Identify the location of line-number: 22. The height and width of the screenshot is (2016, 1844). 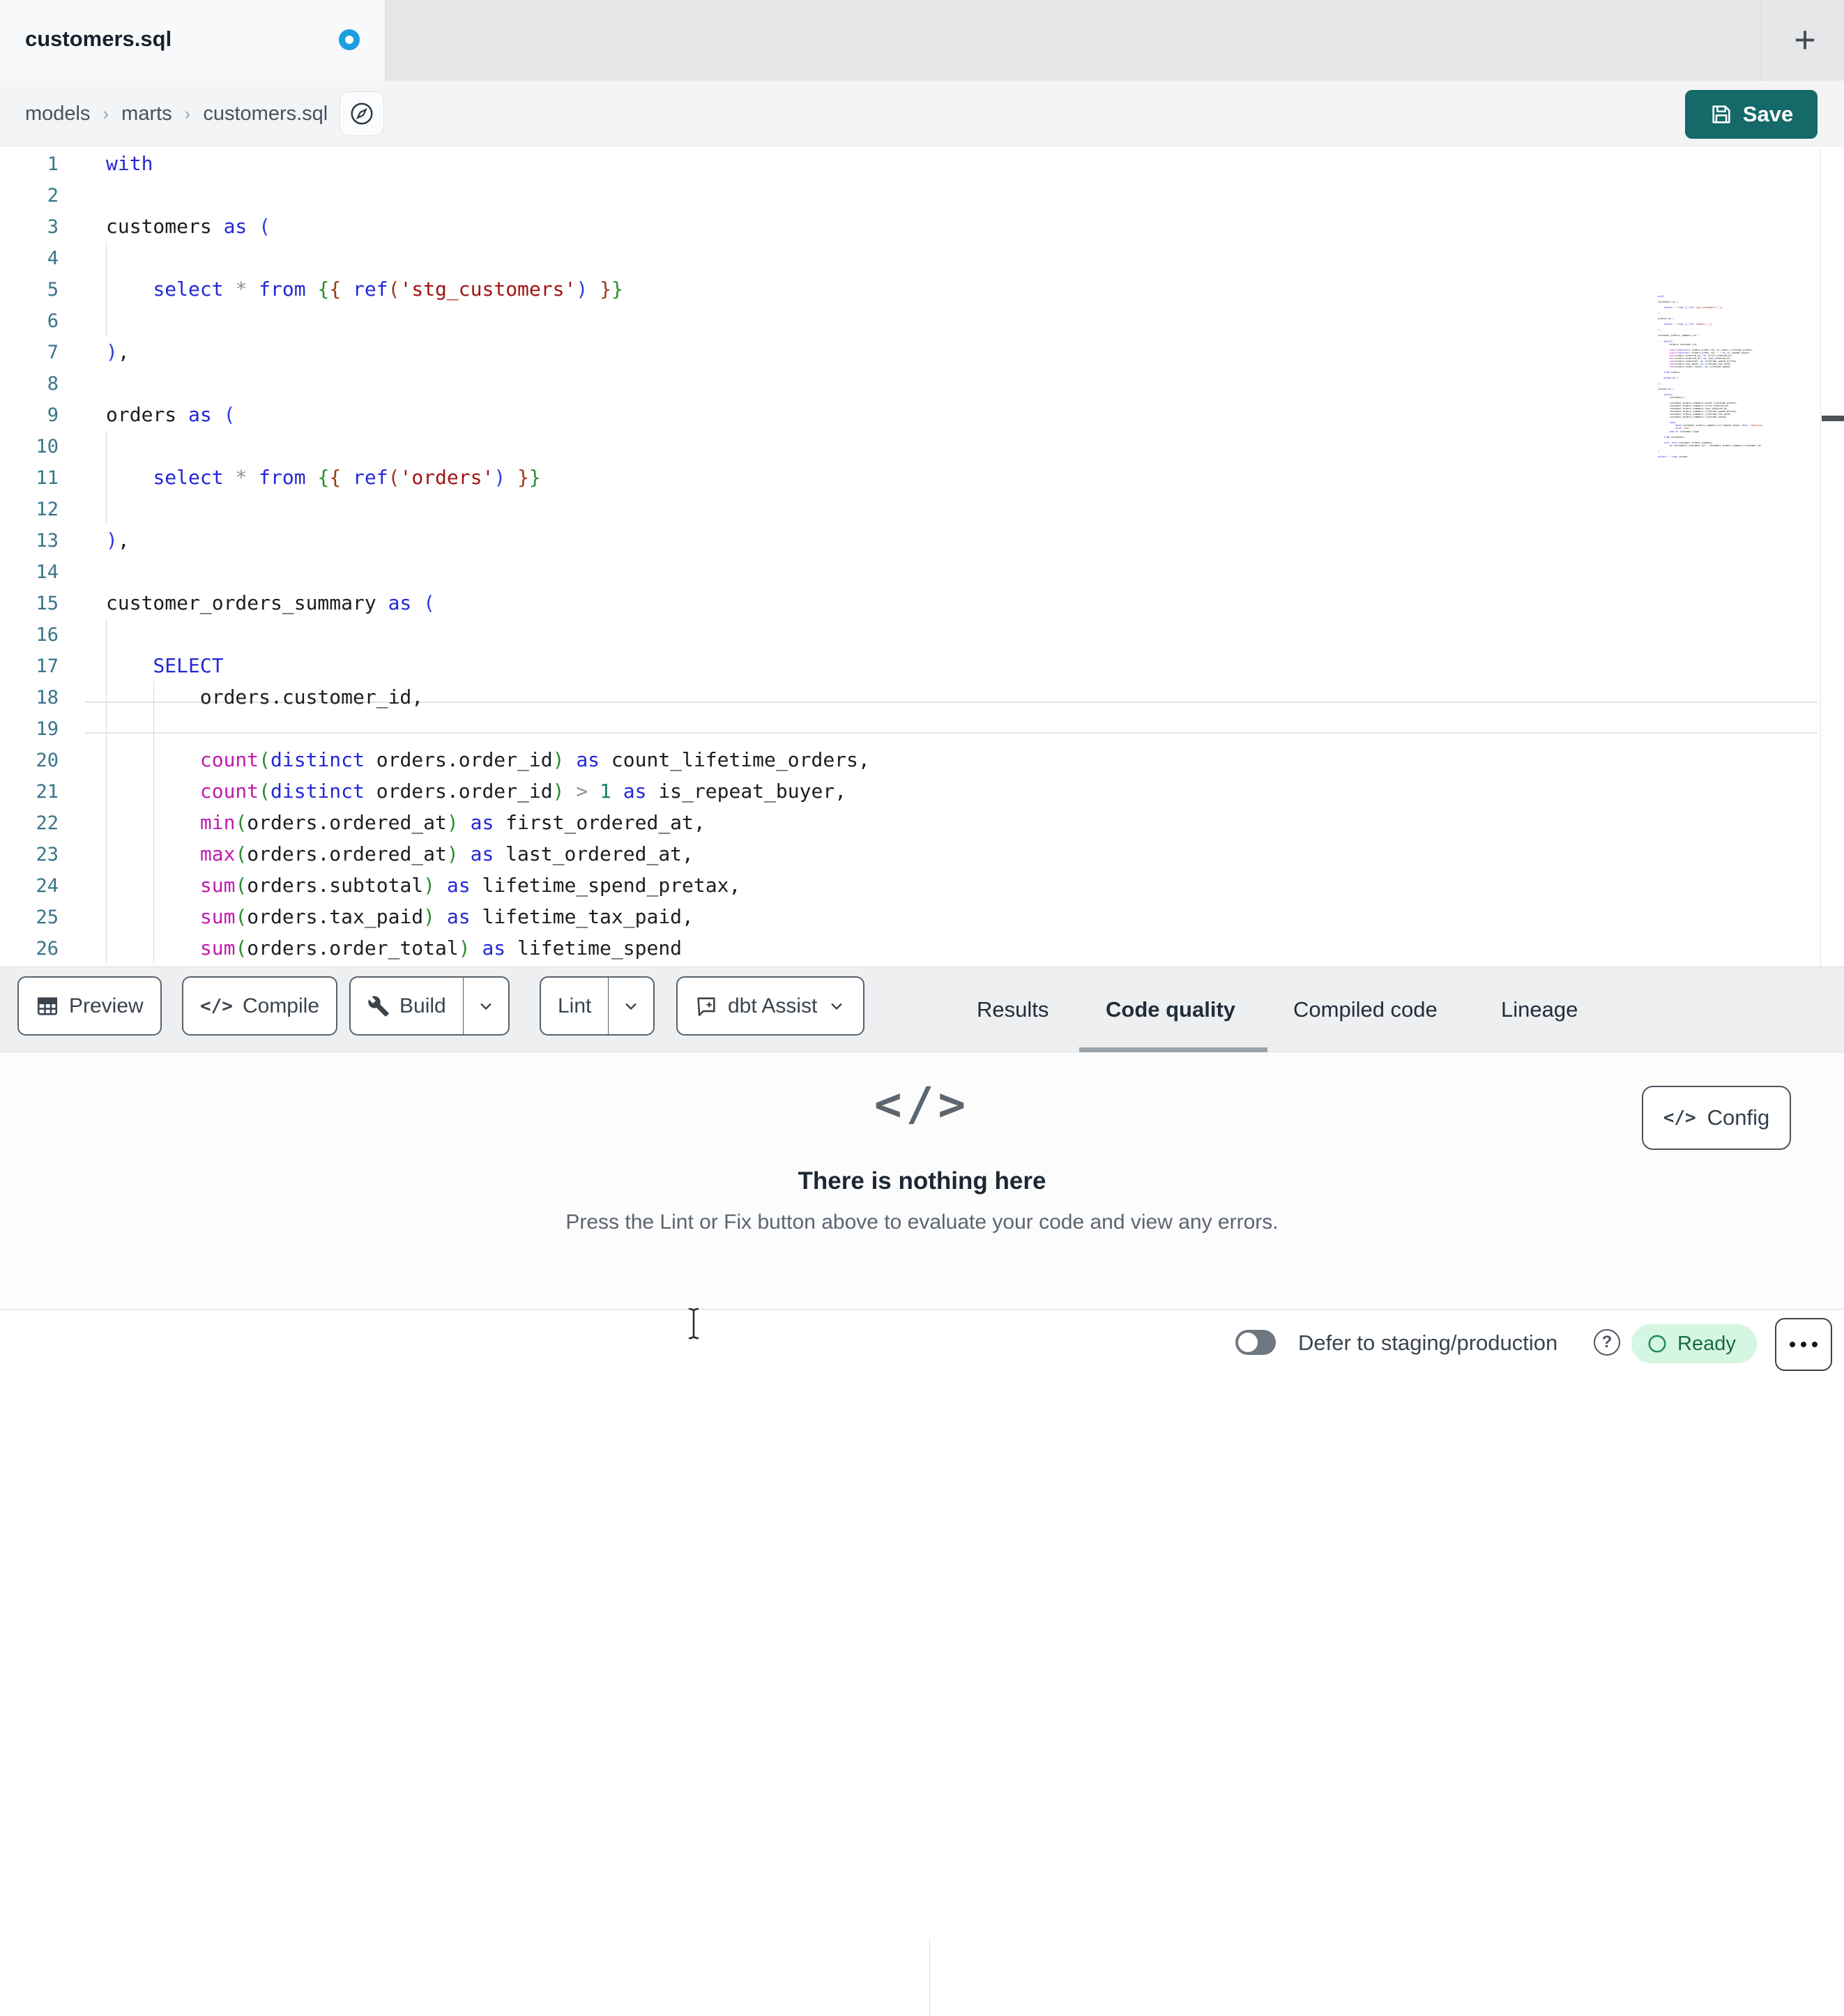
(48, 823).